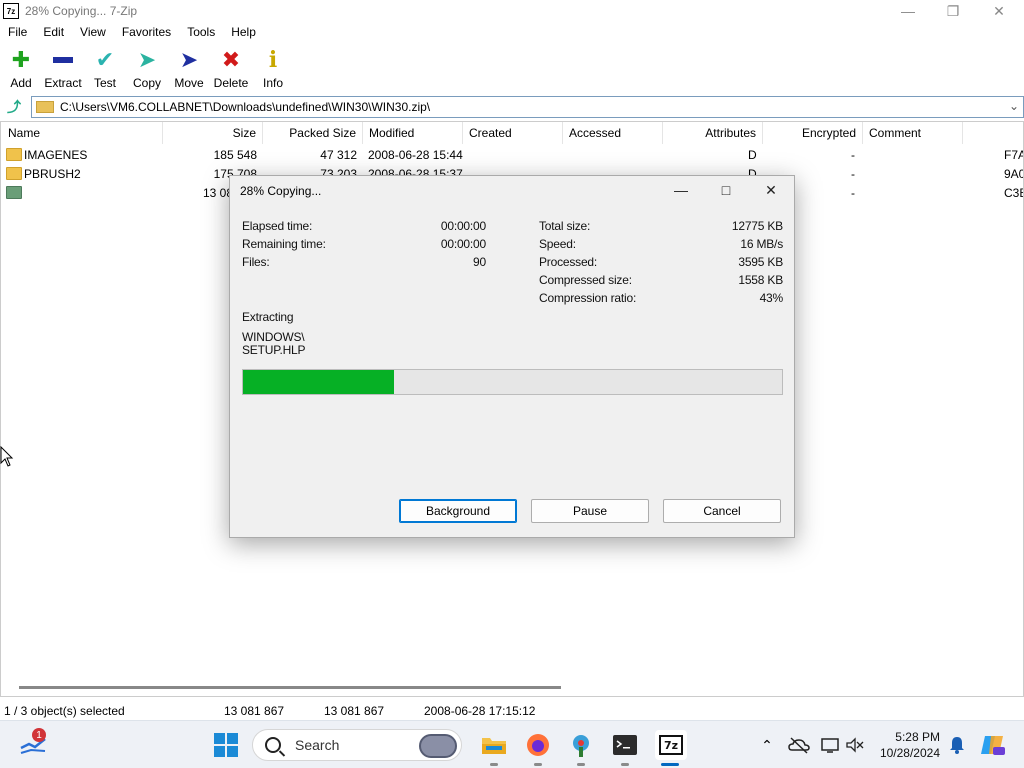 This screenshot has width=1024, height=768. What do you see at coordinates (284, 244) in the screenshot?
I see `remaining-time-label: Remaining time:` at bounding box center [284, 244].